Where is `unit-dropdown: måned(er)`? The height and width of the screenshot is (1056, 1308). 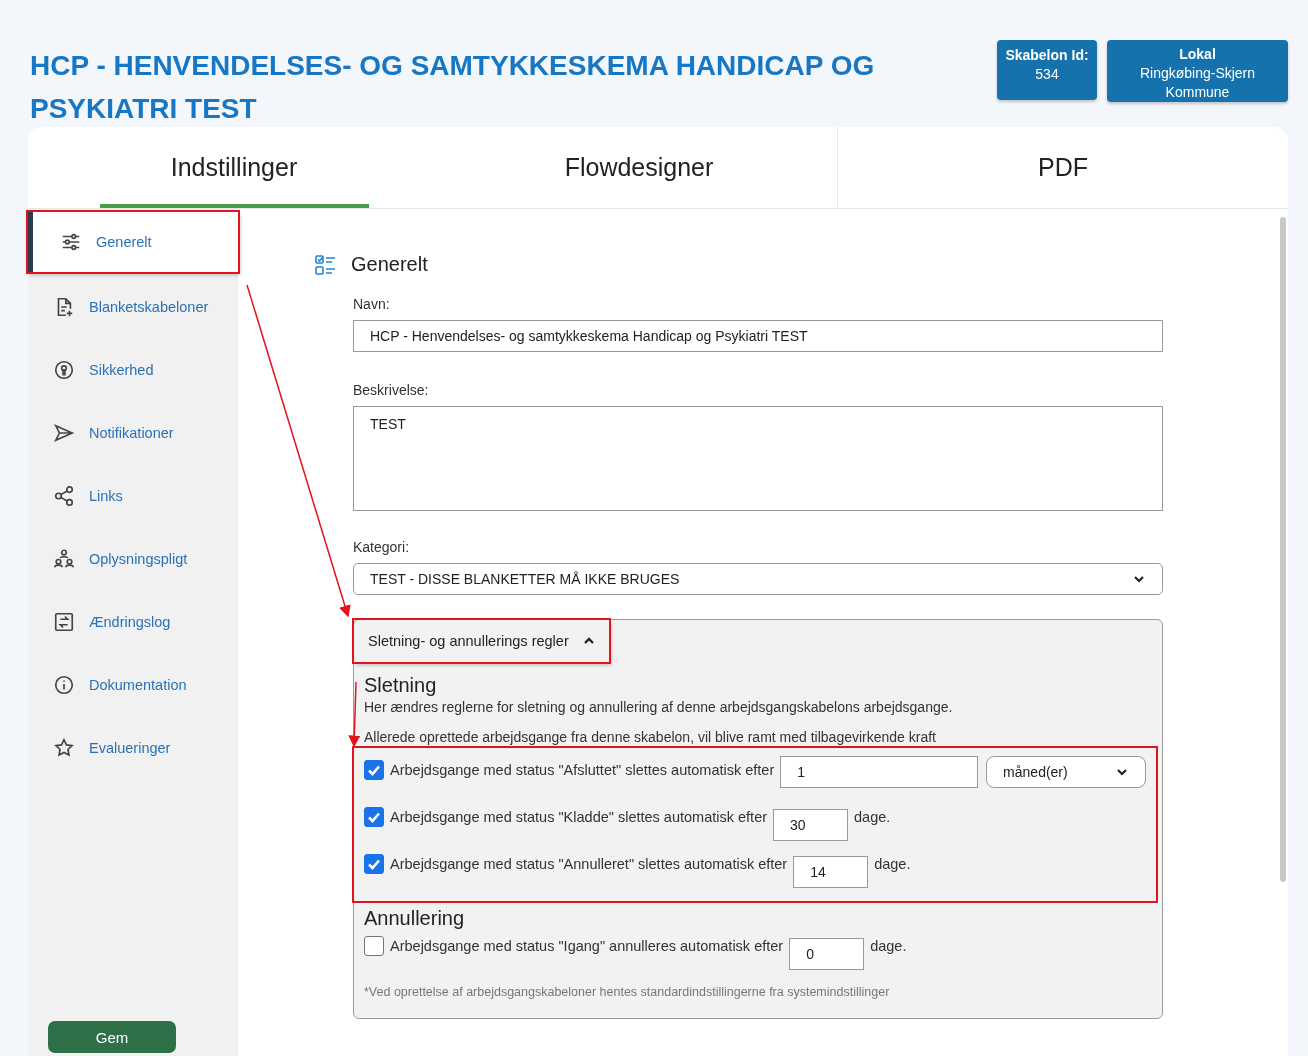 unit-dropdown: måned(er) is located at coordinates (1066, 772).